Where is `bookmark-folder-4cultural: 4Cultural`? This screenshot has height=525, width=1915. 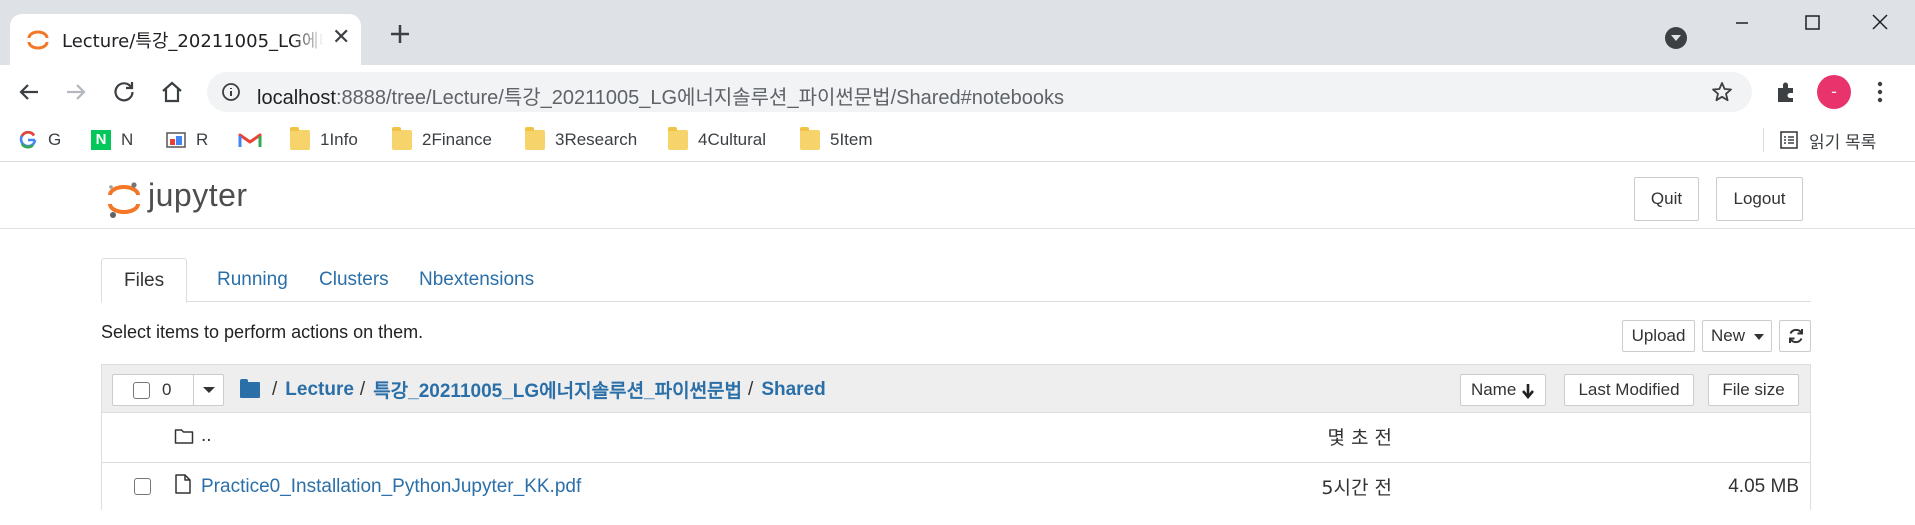 bookmark-folder-4cultural: 4Cultural is located at coordinates (717, 140).